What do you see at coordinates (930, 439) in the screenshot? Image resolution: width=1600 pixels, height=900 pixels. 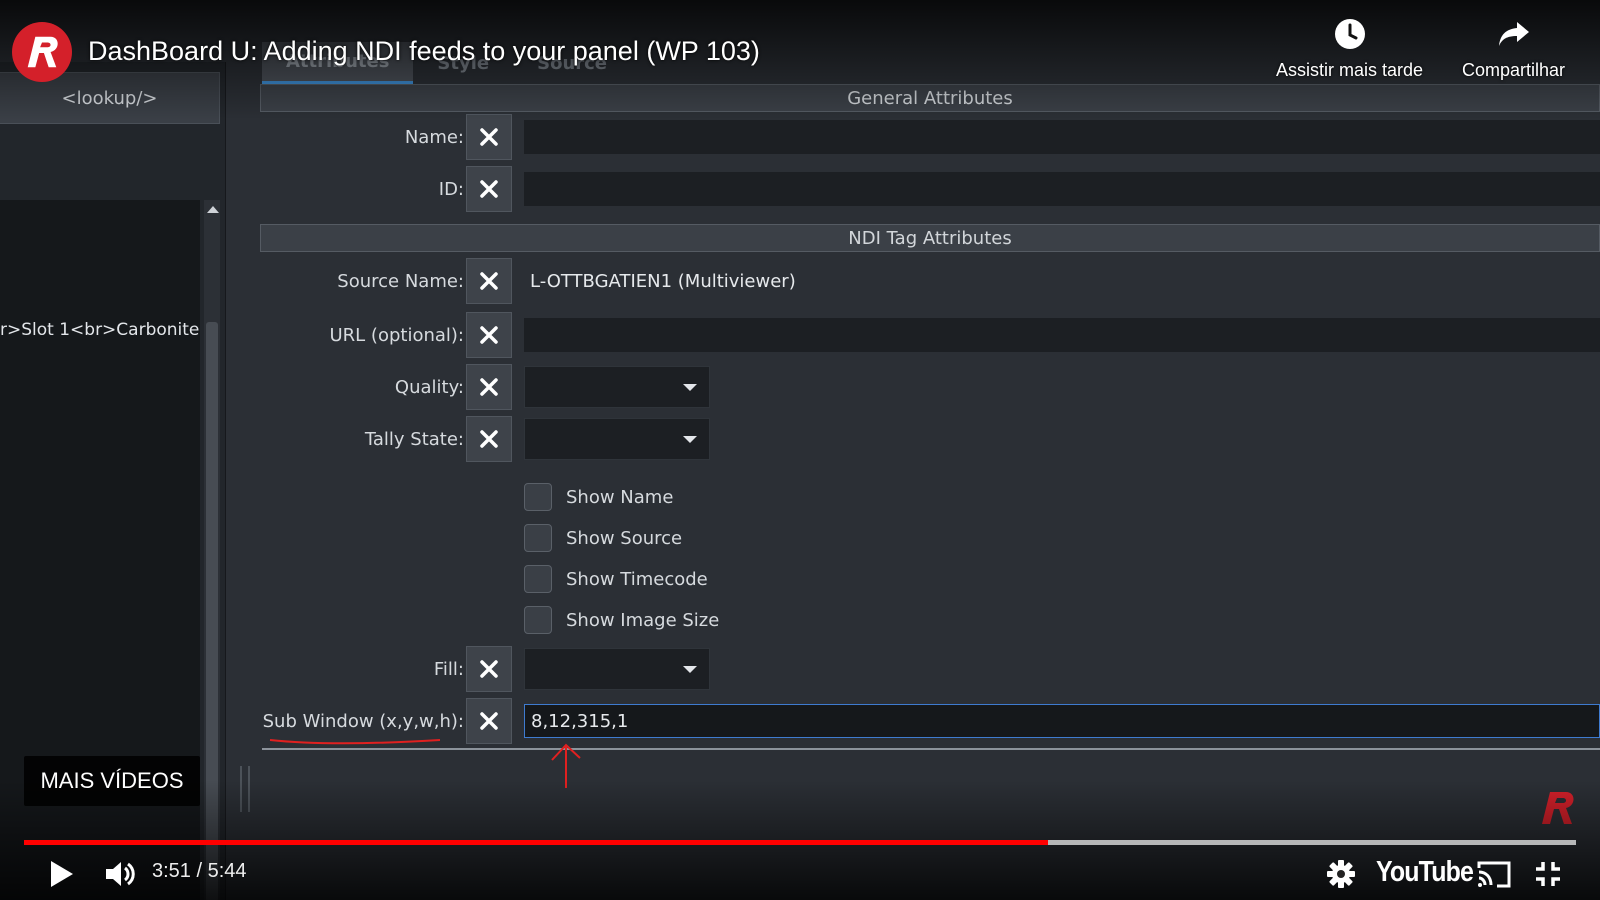 I see `tally-state-row: Tally State:` at bounding box center [930, 439].